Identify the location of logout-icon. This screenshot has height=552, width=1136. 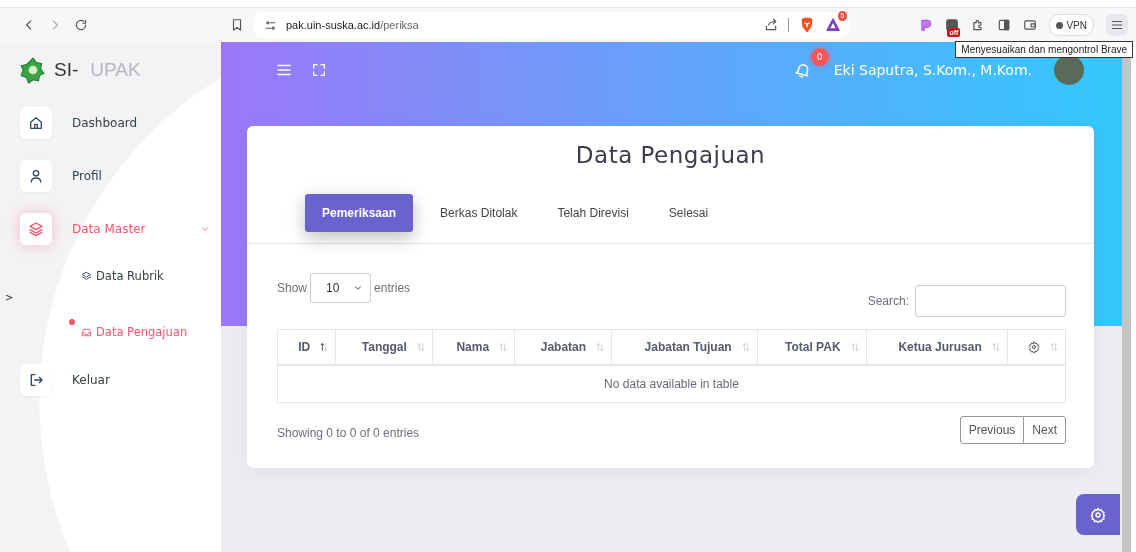
(36, 380).